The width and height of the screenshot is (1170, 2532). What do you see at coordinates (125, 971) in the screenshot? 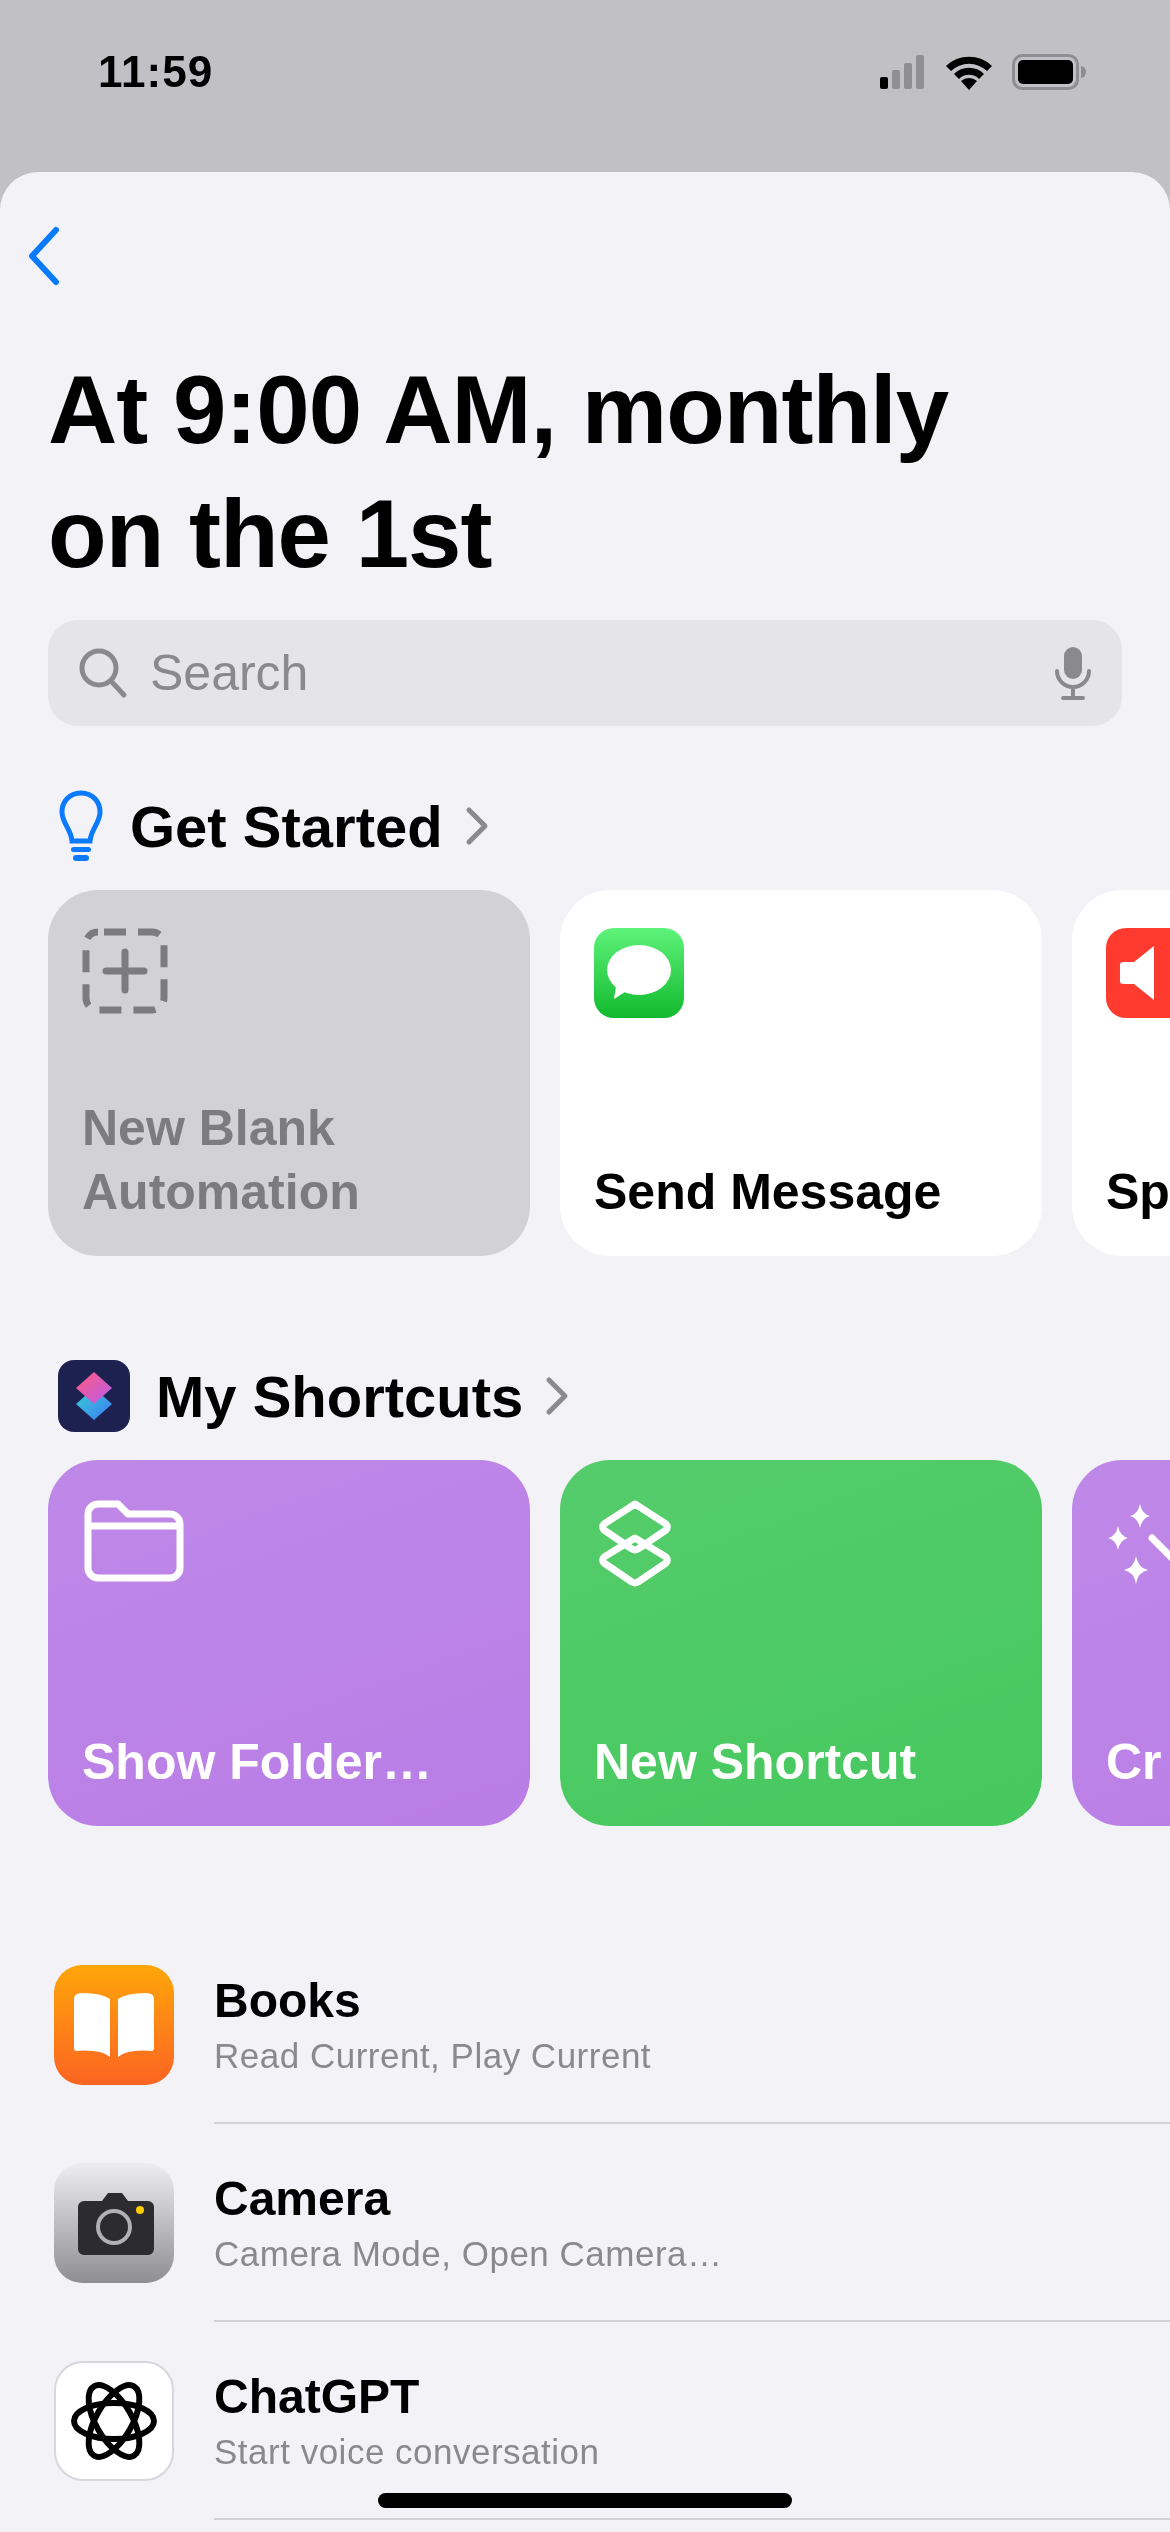
I see `dashed-plus-icon` at bounding box center [125, 971].